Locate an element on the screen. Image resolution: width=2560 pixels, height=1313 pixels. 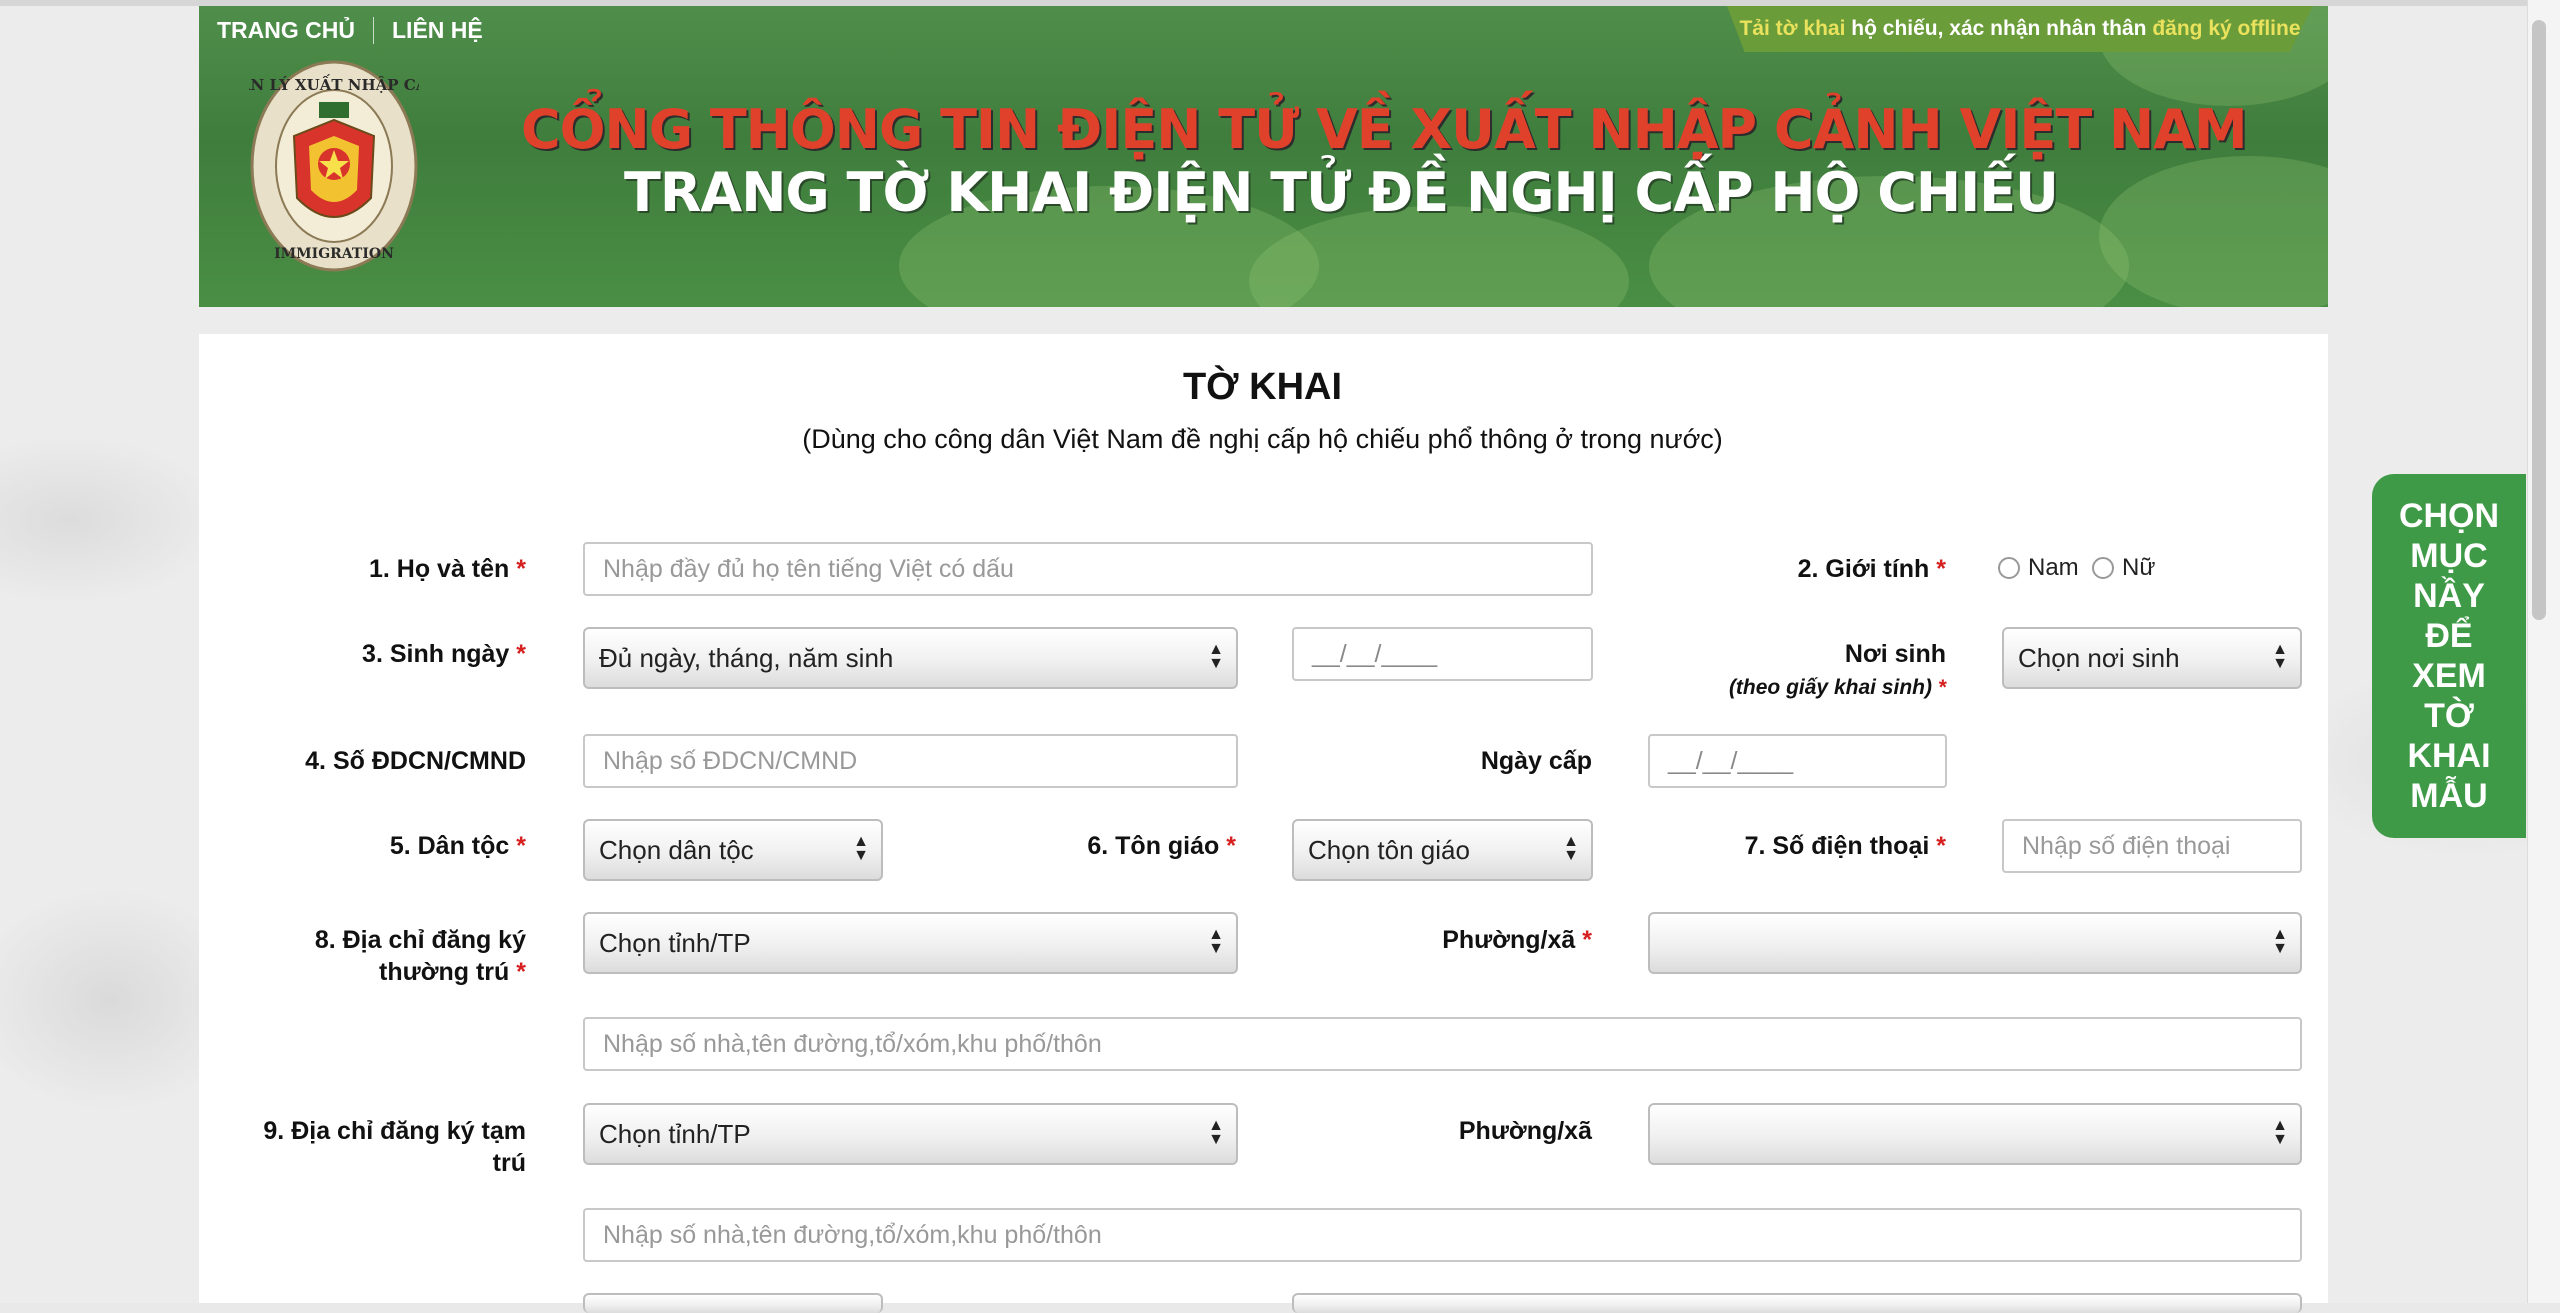
side-tab-line: NẦY is located at coordinates (2449, 596).